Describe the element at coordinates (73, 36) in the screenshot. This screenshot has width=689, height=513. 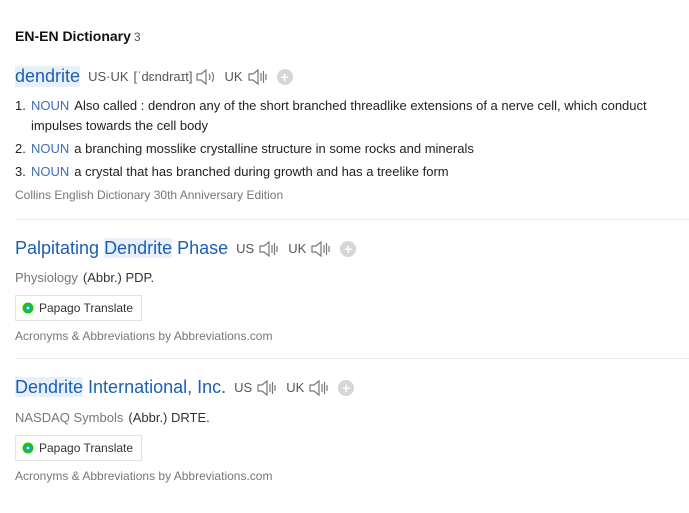
I see `section-title-text: EN-EN Dictionary` at that location.